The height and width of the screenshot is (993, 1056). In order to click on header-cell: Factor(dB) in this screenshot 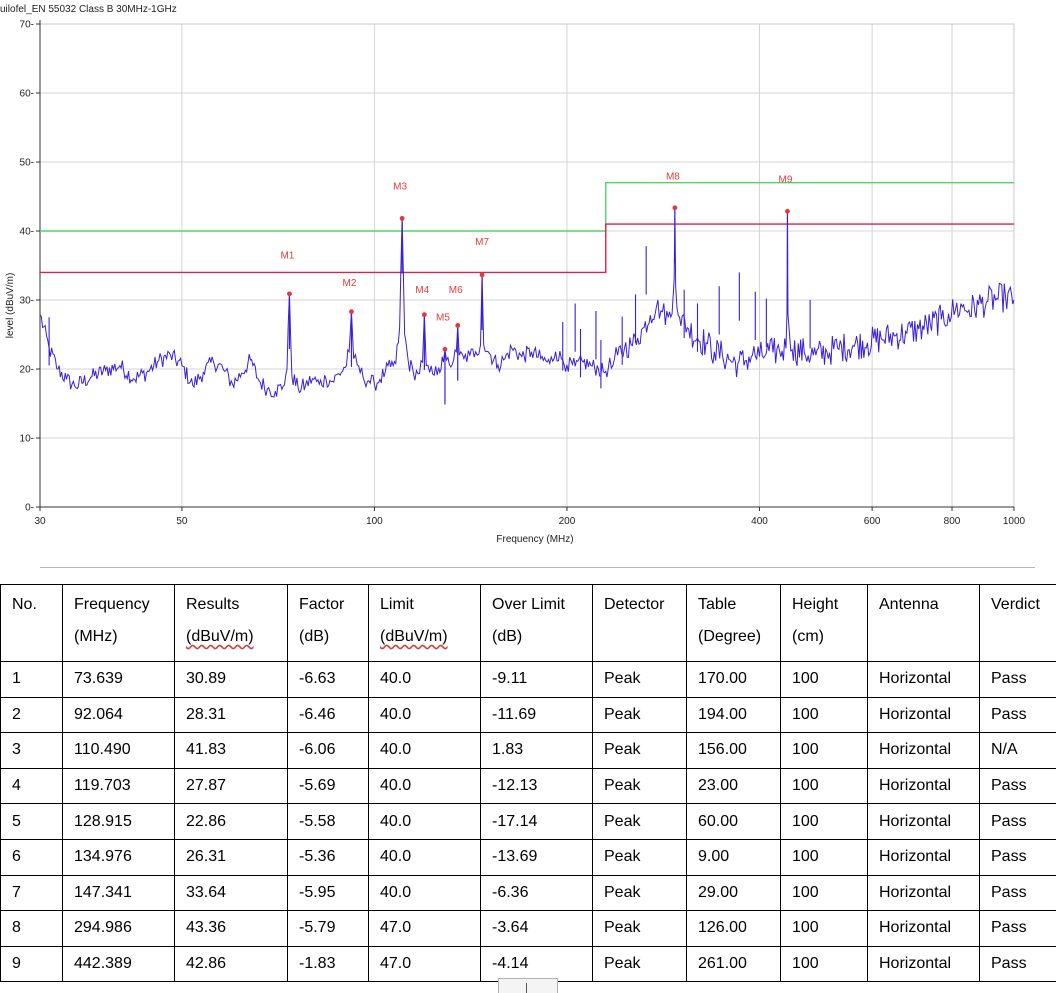, I will do `click(328, 623)`.